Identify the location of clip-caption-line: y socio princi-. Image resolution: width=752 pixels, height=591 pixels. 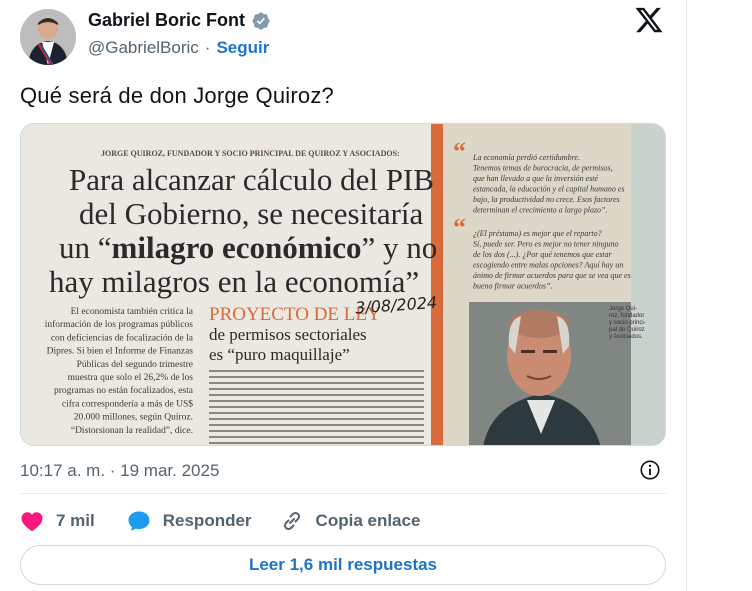
(627, 323).